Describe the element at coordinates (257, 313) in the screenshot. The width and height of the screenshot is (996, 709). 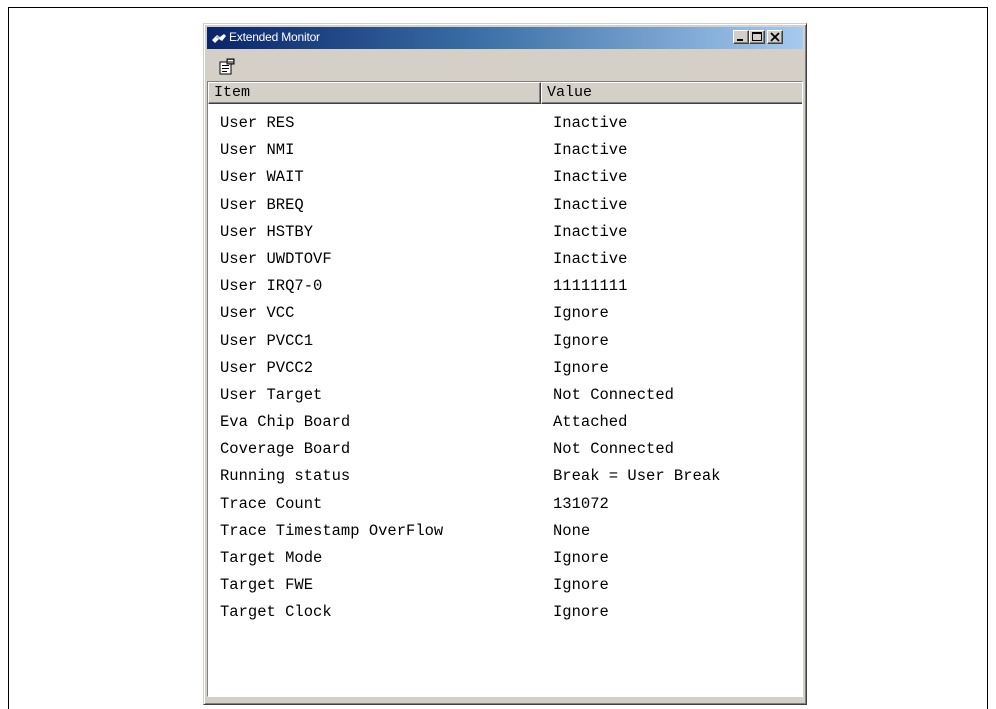
I see `item-cell: User VCC` at that location.